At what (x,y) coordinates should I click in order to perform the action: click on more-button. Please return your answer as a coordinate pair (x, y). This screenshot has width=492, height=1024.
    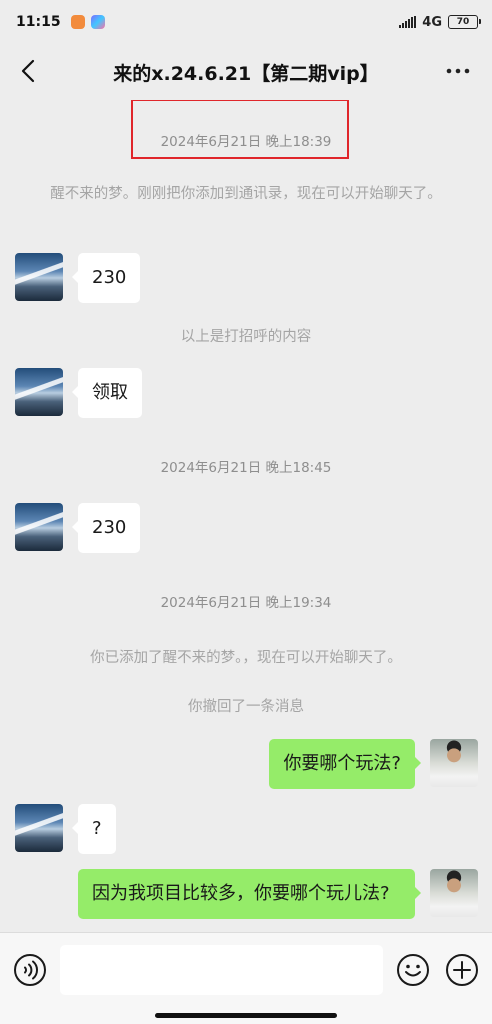
    Looking at the image, I should click on (458, 71).